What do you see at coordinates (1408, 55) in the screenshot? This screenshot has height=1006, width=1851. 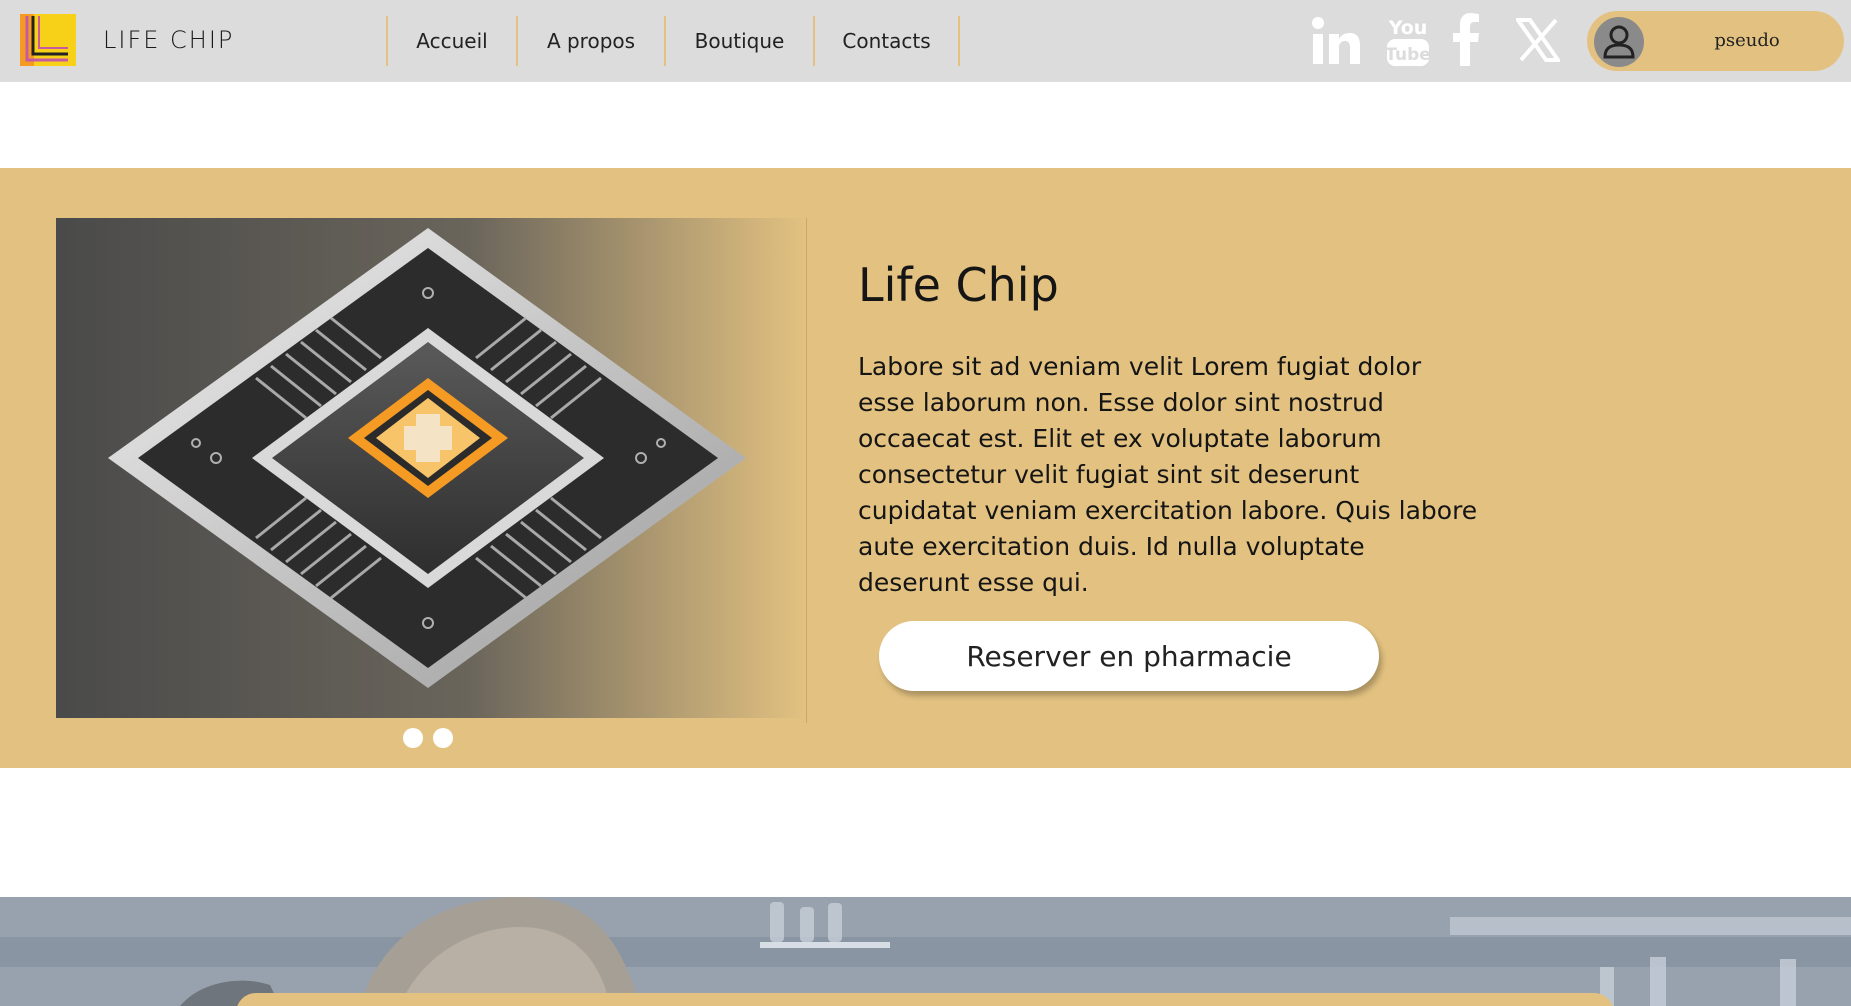 I see `youtube-label-bottom: Tube` at bounding box center [1408, 55].